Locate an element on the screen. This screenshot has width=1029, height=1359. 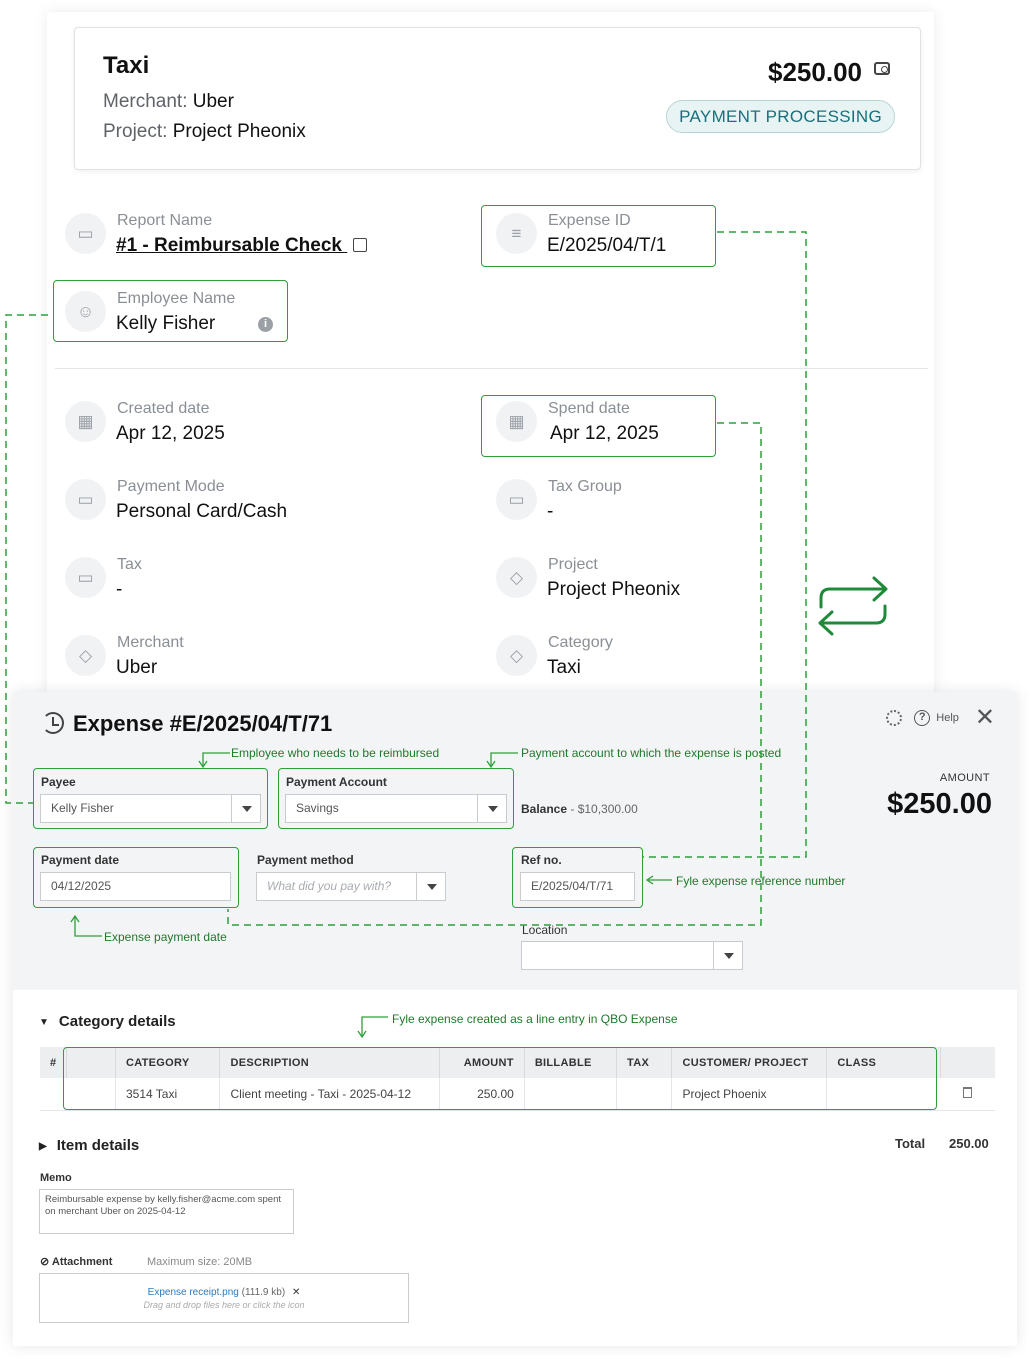
report-name-link: #1 - Reimbursable Check is located at coordinates (242, 246).